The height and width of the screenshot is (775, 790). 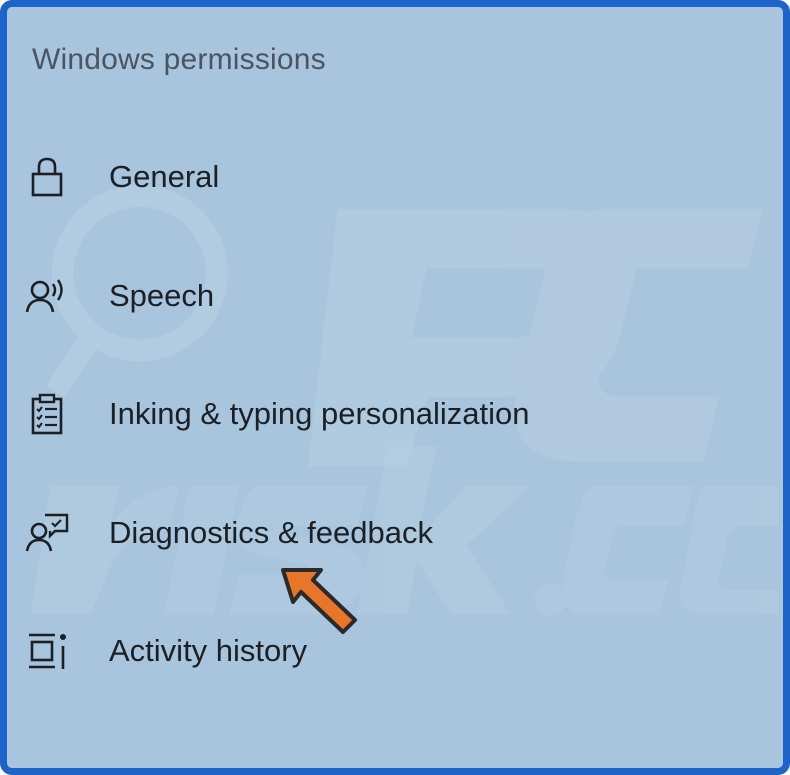 What do you see at coordinates (385, 296) in the screenshot?
I see `menu-item-speech: Speech` at bounding box center [385, 296].